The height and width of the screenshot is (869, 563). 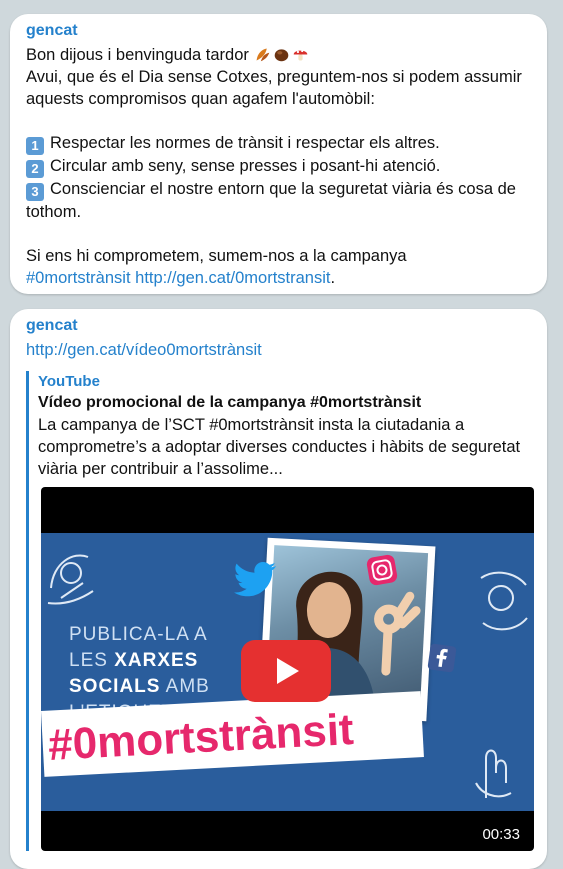 I want to click on promo-line-2a: LES, so click(x=92, y=660).